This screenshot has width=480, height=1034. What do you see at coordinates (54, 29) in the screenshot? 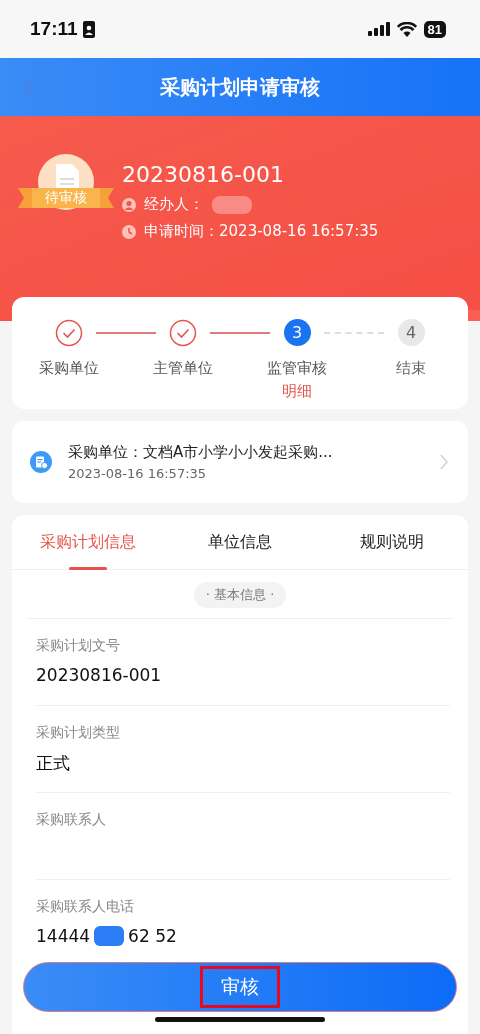
I see `clock-time: 17:11` at bounding box center [54, 29].